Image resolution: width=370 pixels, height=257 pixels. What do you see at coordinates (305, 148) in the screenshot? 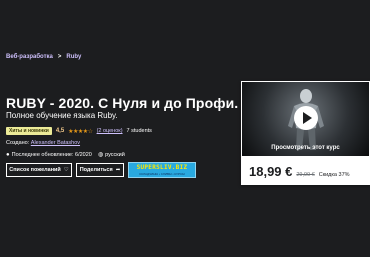
I see `preview-label: Просмотреть этот курс` at bounding box center [305, 148].